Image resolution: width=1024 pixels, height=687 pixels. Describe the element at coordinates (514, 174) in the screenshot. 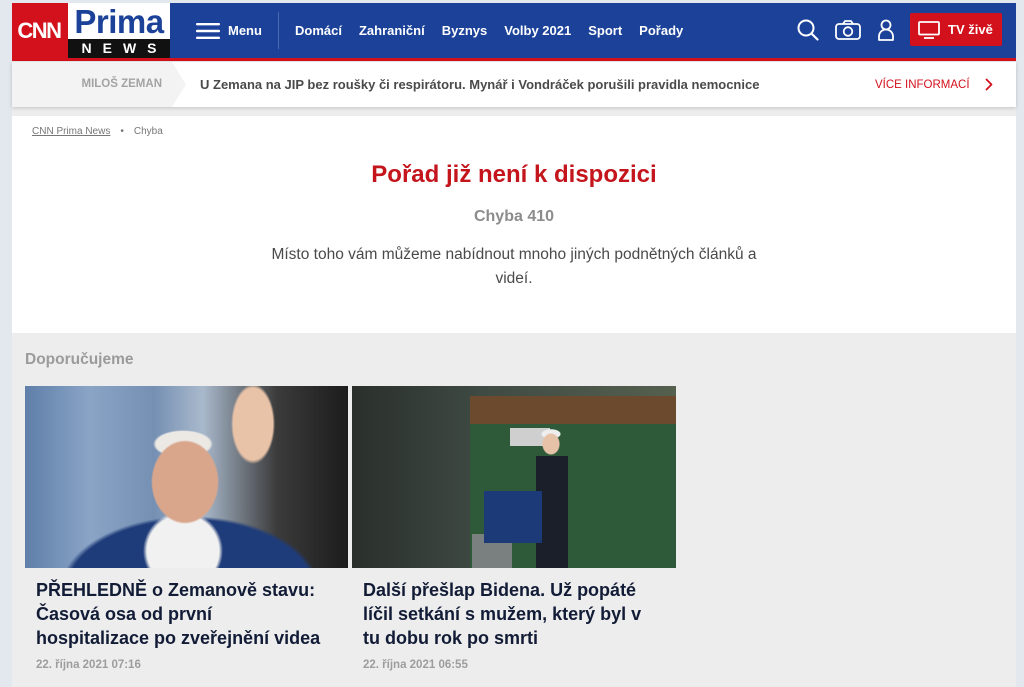

I see `error-title: Pořad již není k dispozici` at that location.